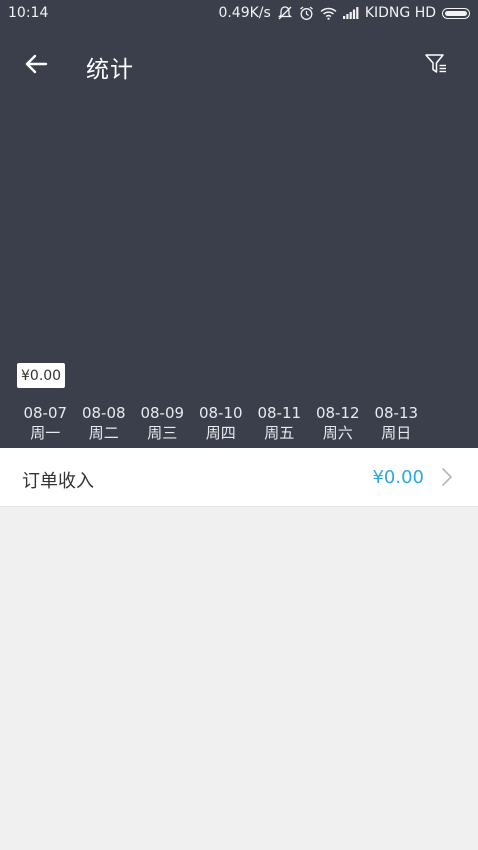  I want to click on day-label: 08-07 周一, so click(45, 423).